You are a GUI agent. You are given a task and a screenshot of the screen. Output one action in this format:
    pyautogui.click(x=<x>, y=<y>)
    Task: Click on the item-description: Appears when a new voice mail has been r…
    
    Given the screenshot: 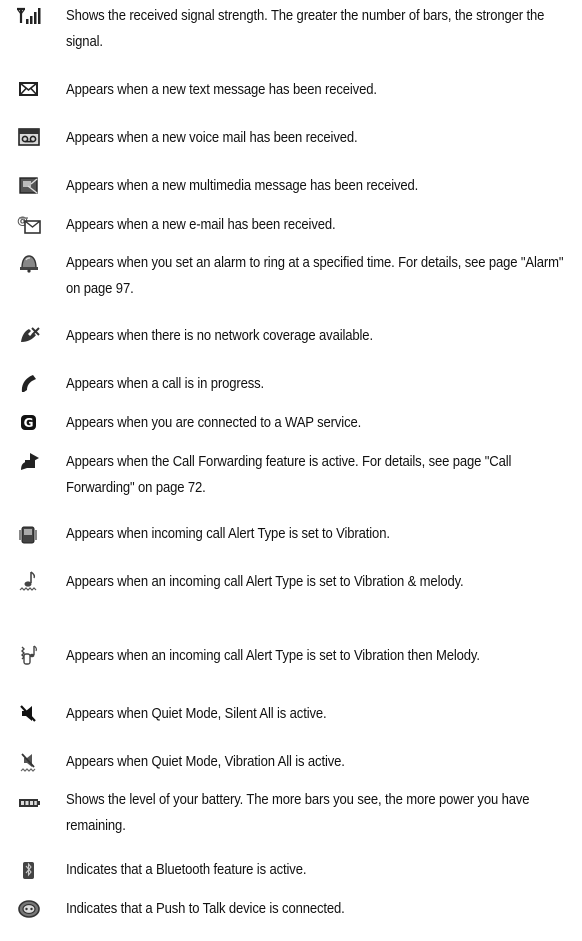 What is the action you would take?
    pyautogui.click(x=212, y=137)
    